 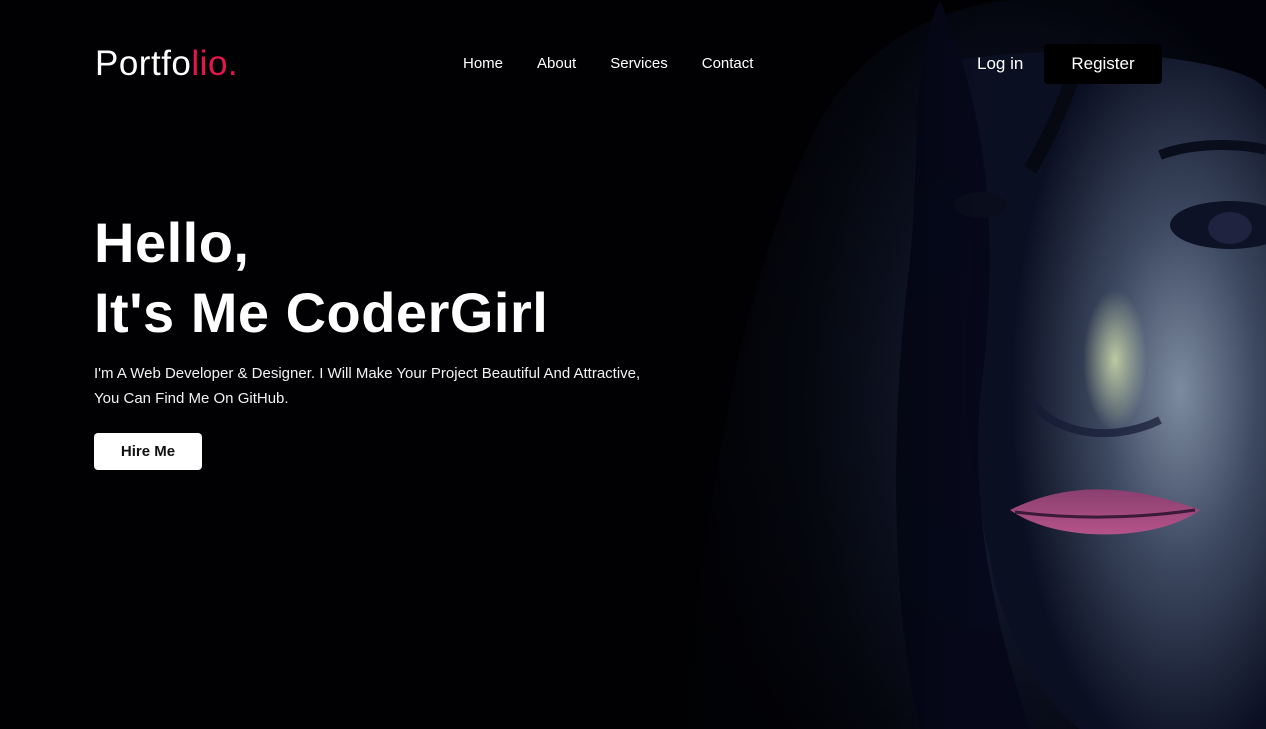 What do you see at coordinates (483, 63) in the screenshot?
I see `nav-item-home: Home` at bounding box center [483, 63].